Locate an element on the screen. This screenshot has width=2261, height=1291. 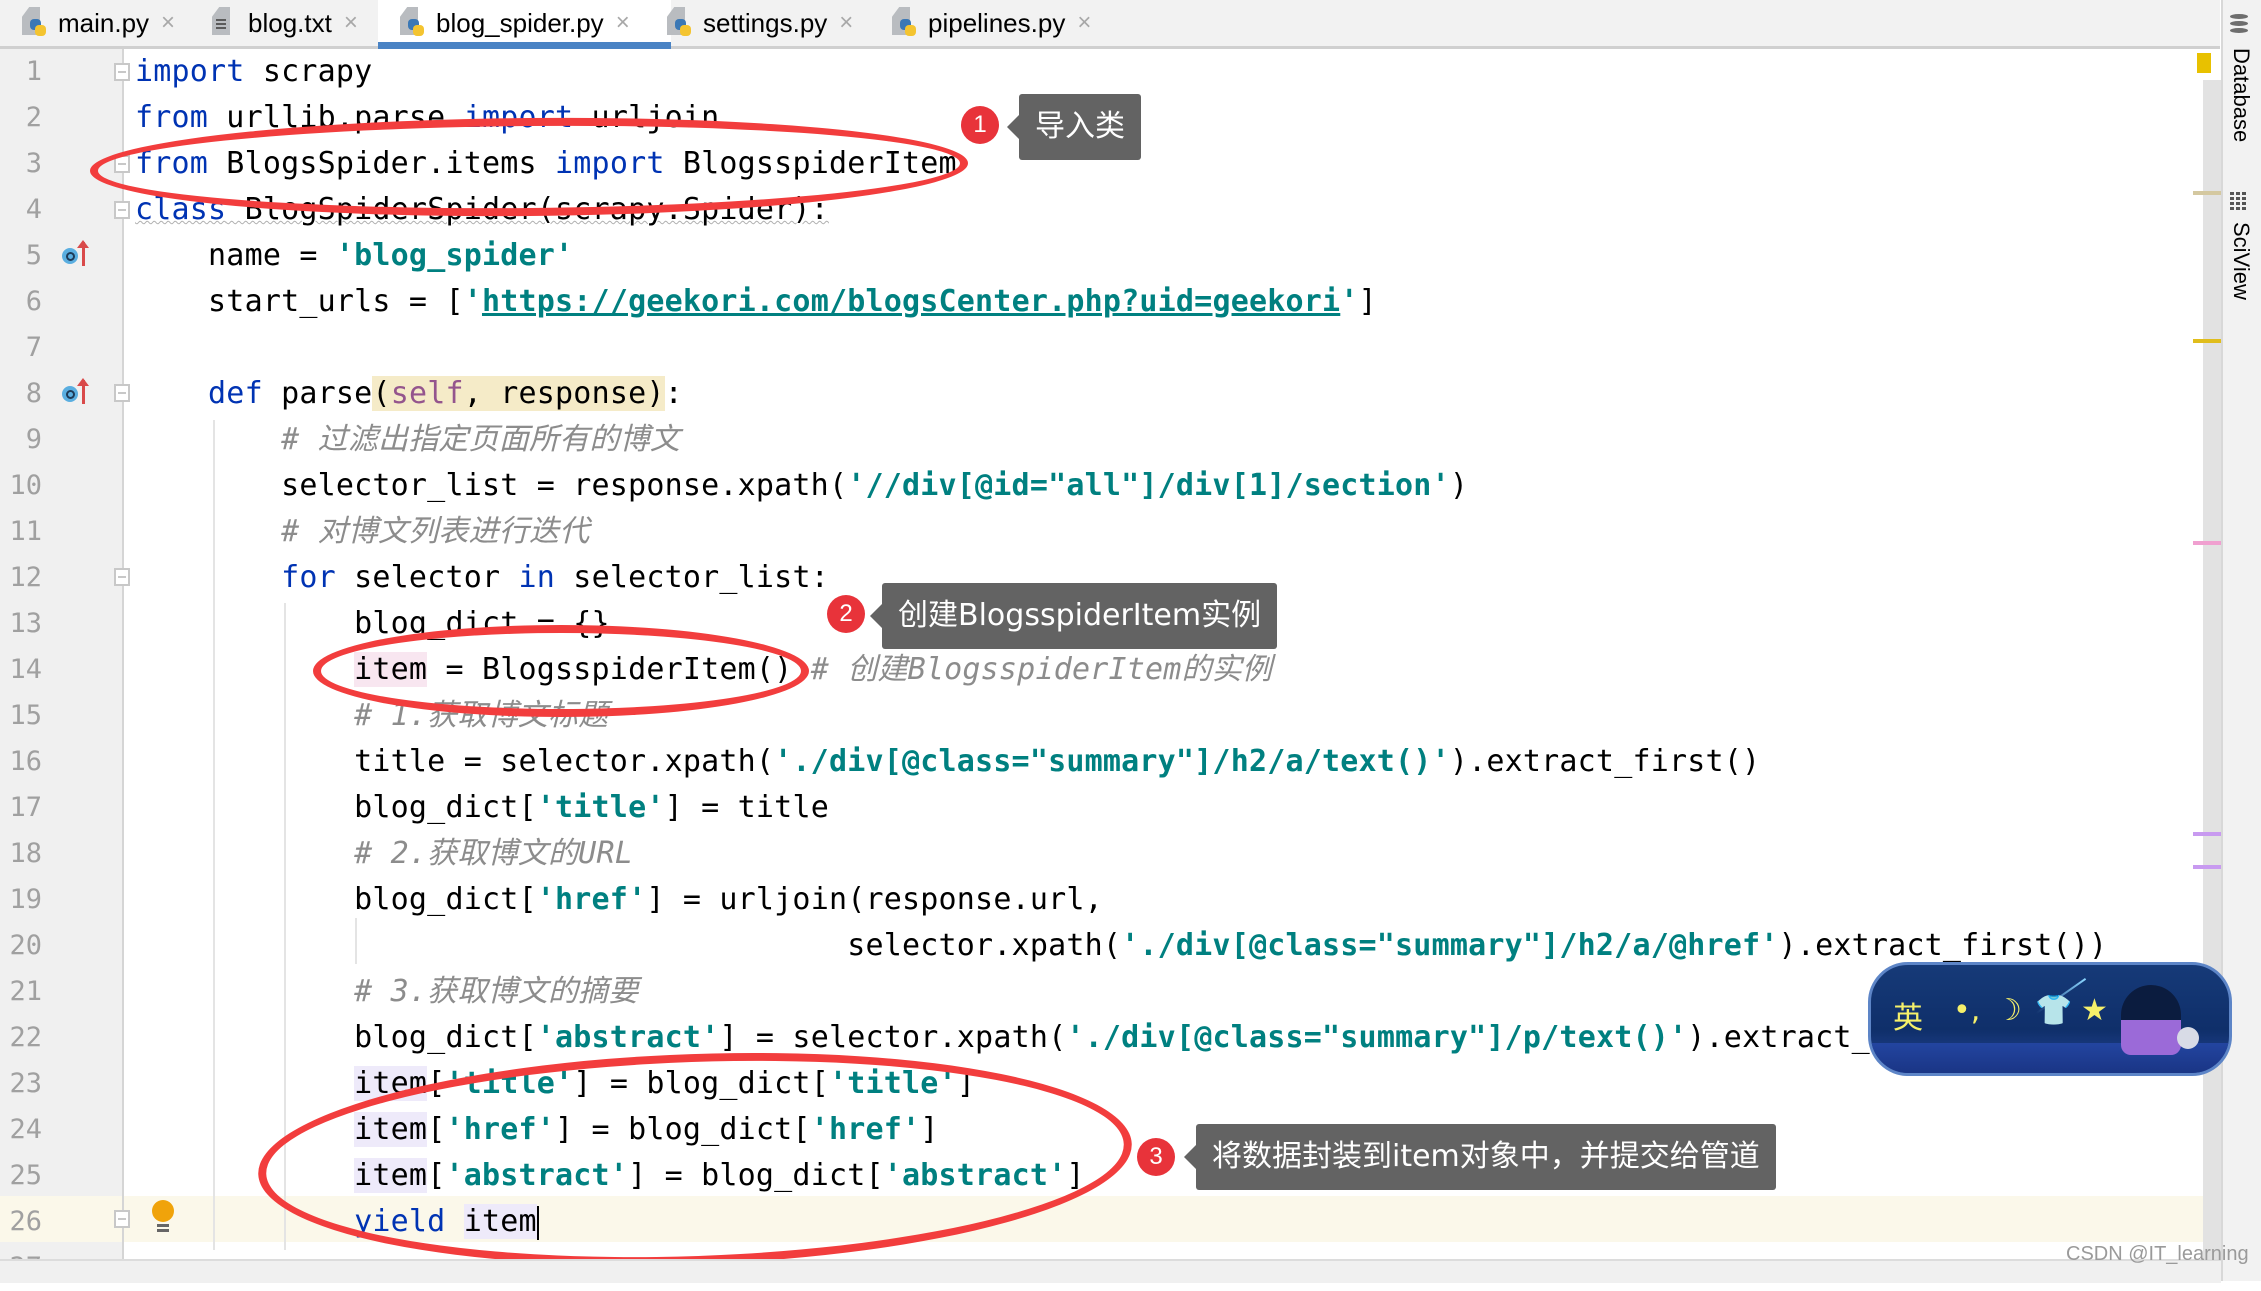
ime-toolbar: 英 •, ☽ 👕 ★ is located at coordinates (2050, 1019).